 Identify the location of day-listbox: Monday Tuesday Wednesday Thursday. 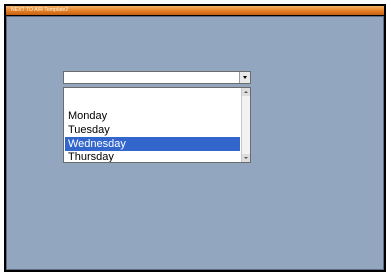
(157, 125).